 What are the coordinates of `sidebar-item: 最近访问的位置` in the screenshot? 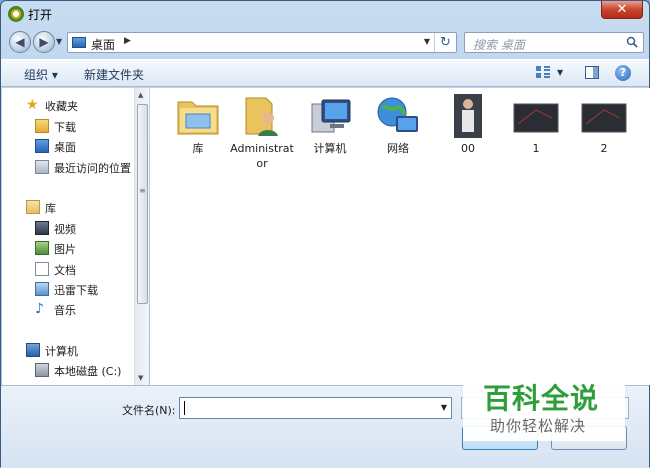 It's located at (68, 167).